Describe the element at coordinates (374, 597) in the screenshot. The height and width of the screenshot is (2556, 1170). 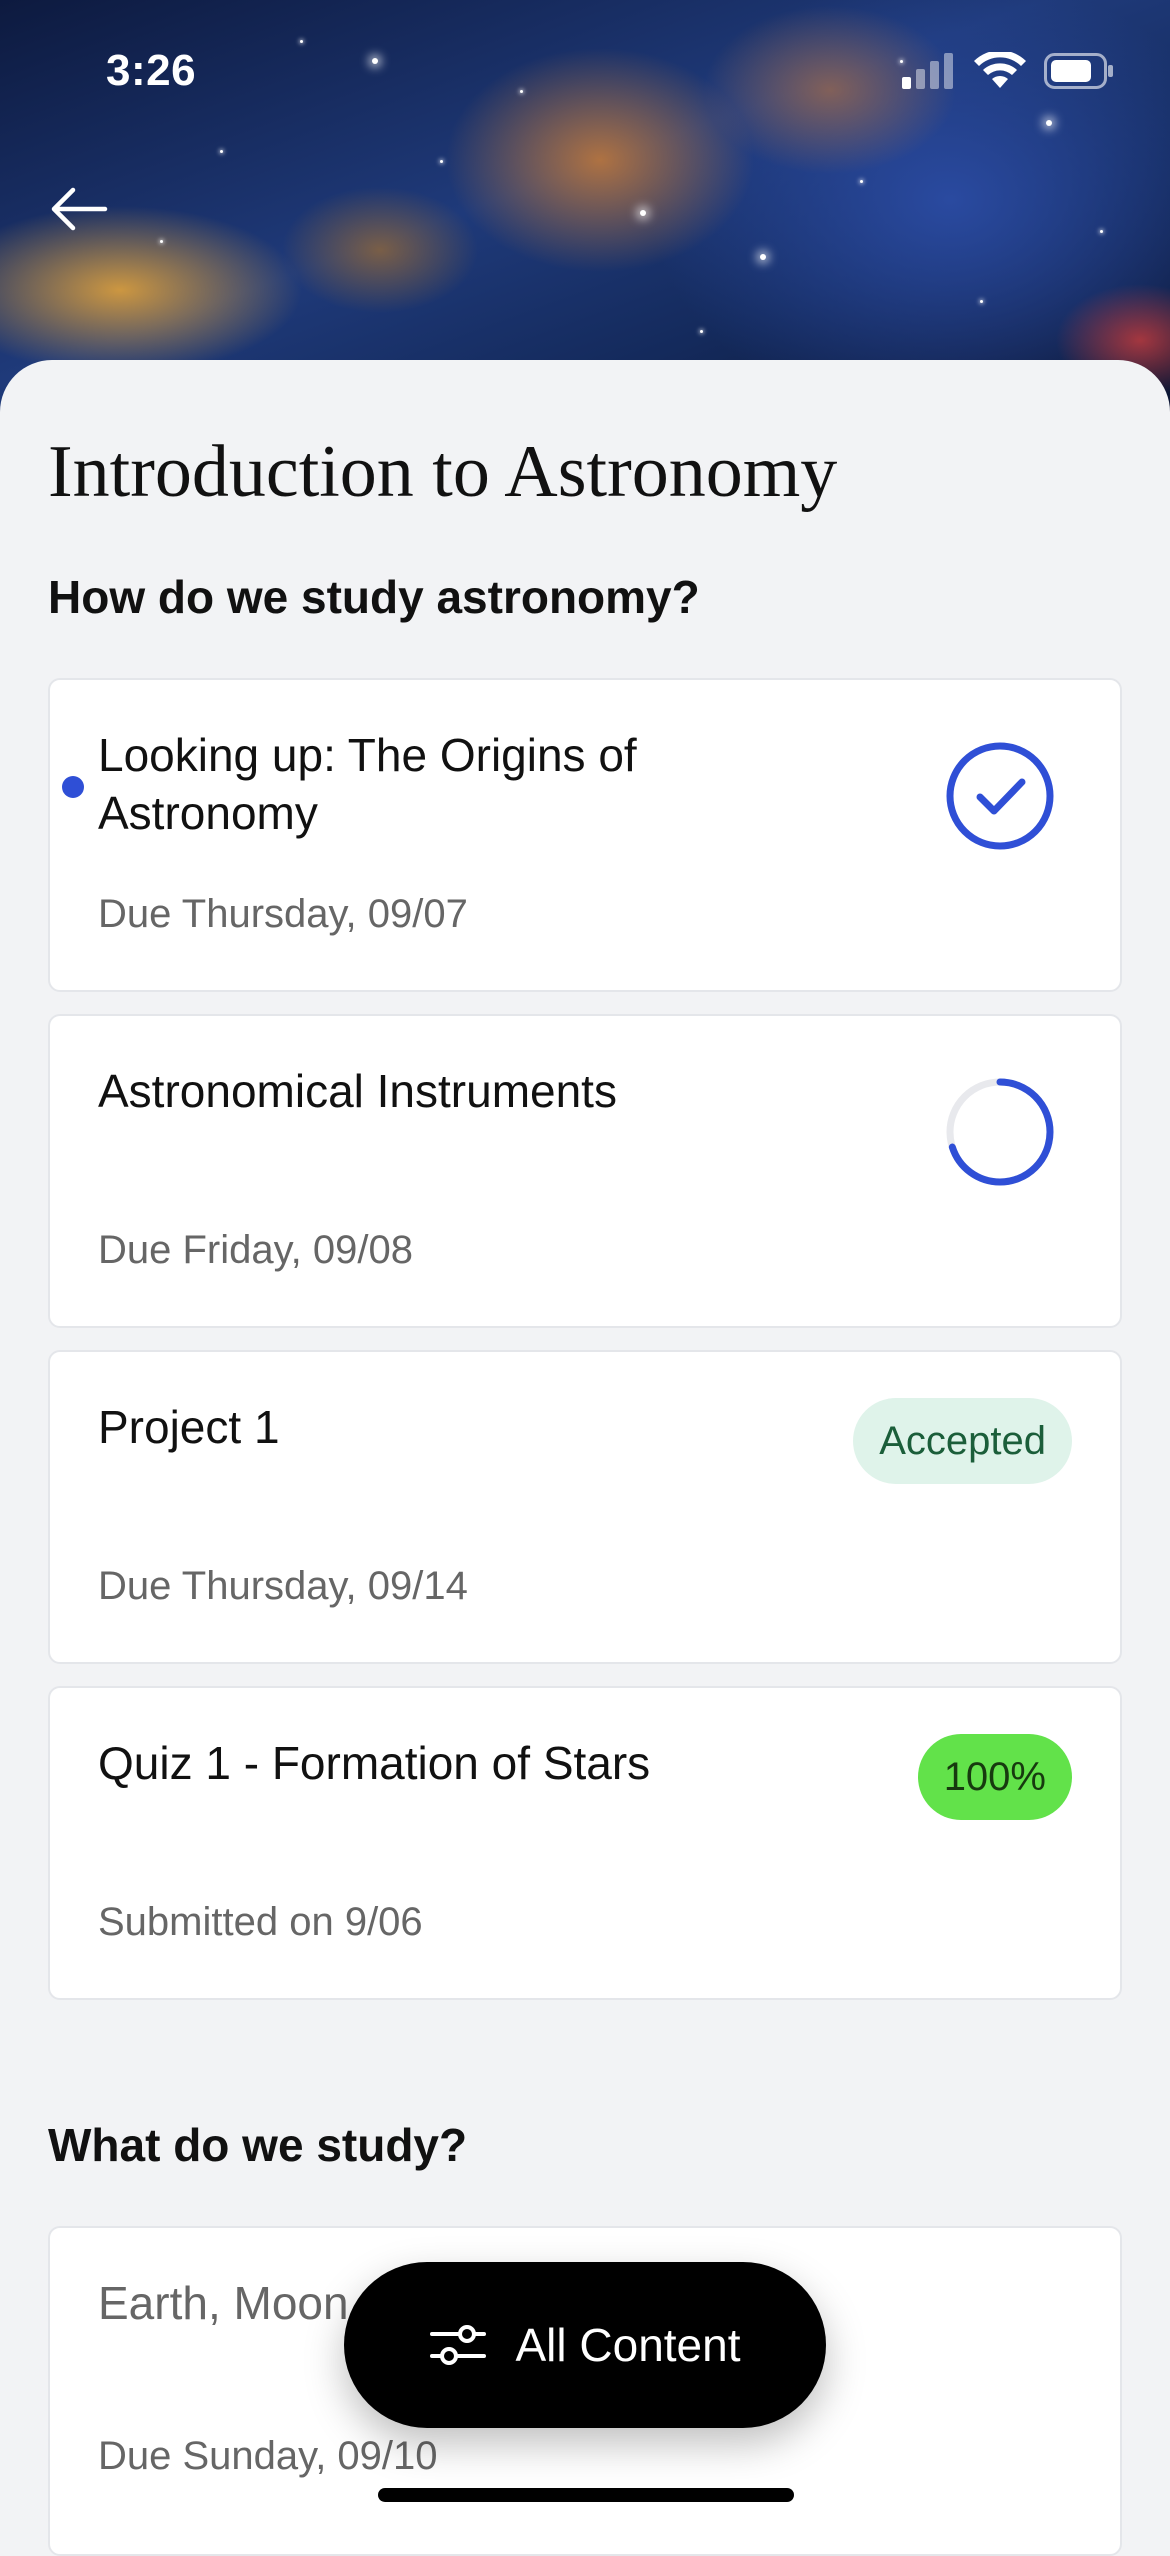
I see `section-heading: How do we study astronomy?` at that location.